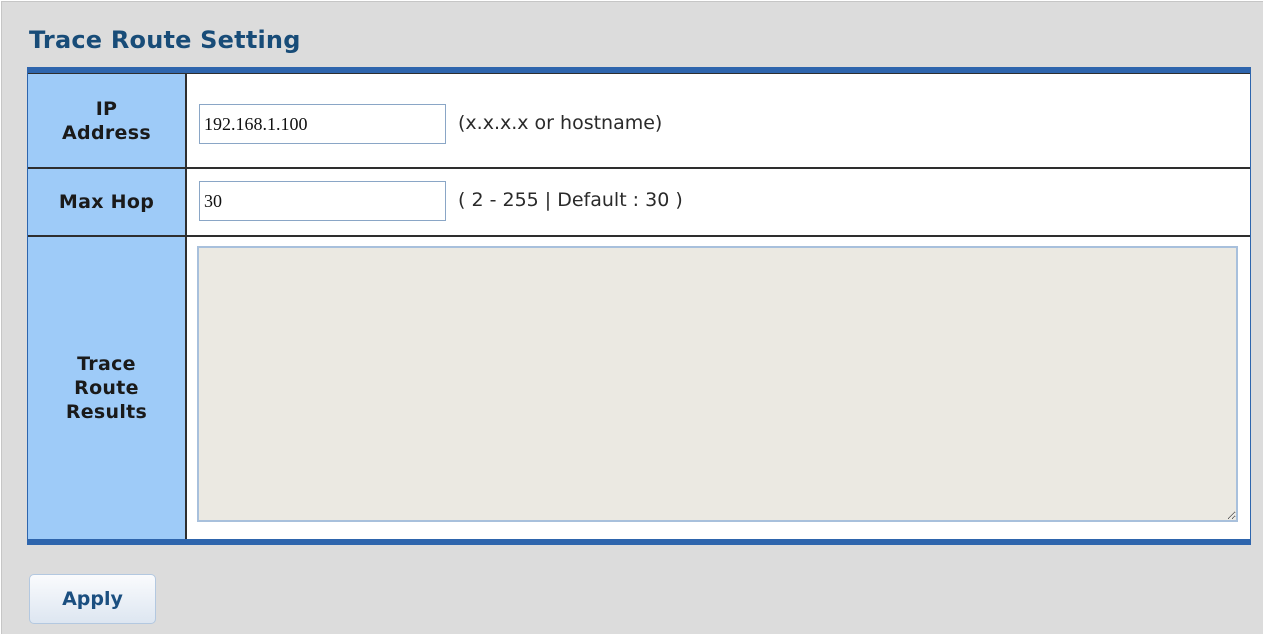 This screenshot has width=1264, height=636. What do you see at coordinates (322, 124) in the screenshot?
I see `ip-address-input` at bounding box center [322, 124].